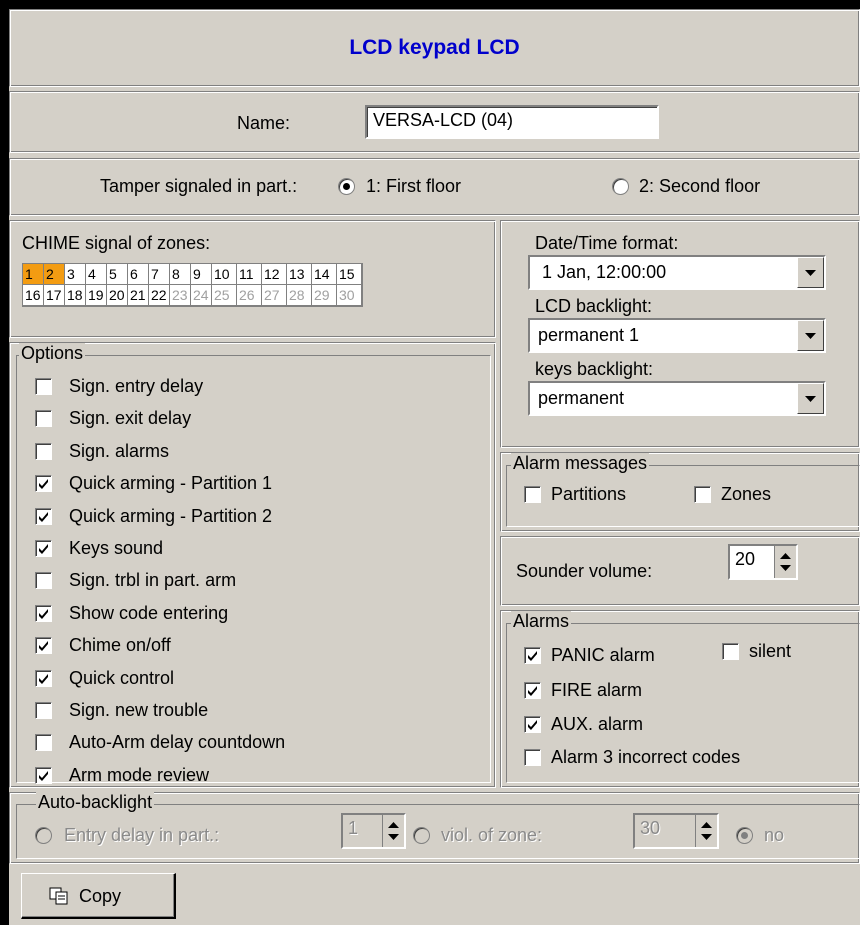  What do you see at coordinates (116, 548) in the screenshot?
I see `option-label: Keys sound` at bounding box center [116, 548].